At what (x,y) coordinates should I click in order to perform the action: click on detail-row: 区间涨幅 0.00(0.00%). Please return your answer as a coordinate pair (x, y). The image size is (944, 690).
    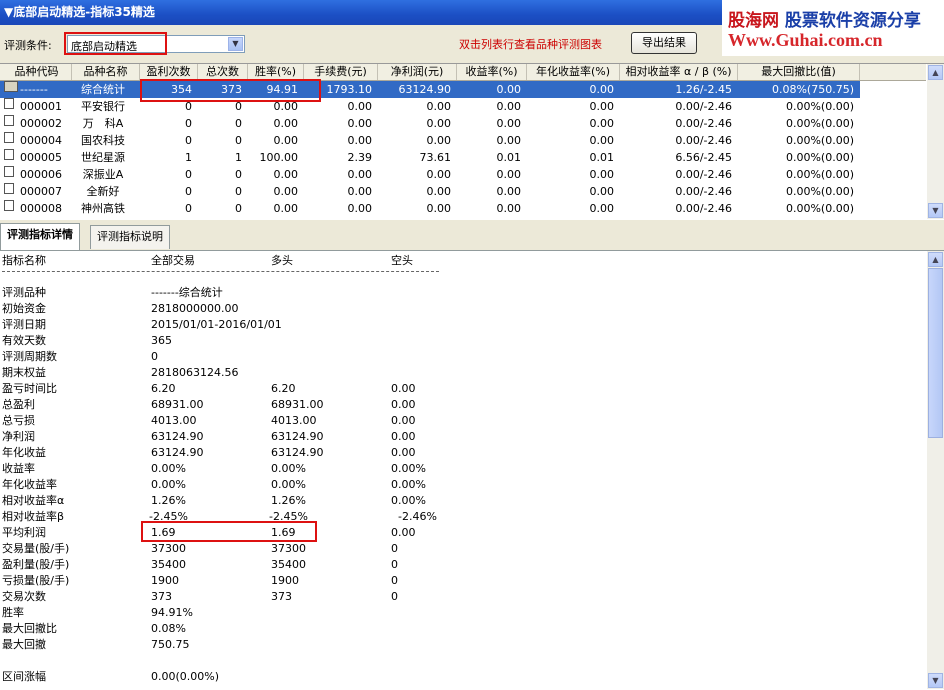
    Looking at the image, I should click on (463, 677).